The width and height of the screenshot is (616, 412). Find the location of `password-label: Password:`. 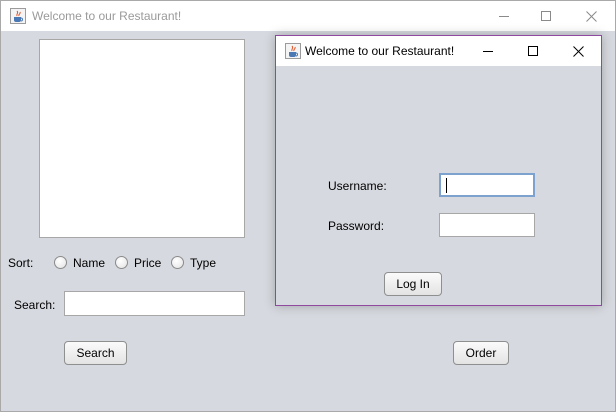

password-label: Password: is located at coordinates (356, 226).